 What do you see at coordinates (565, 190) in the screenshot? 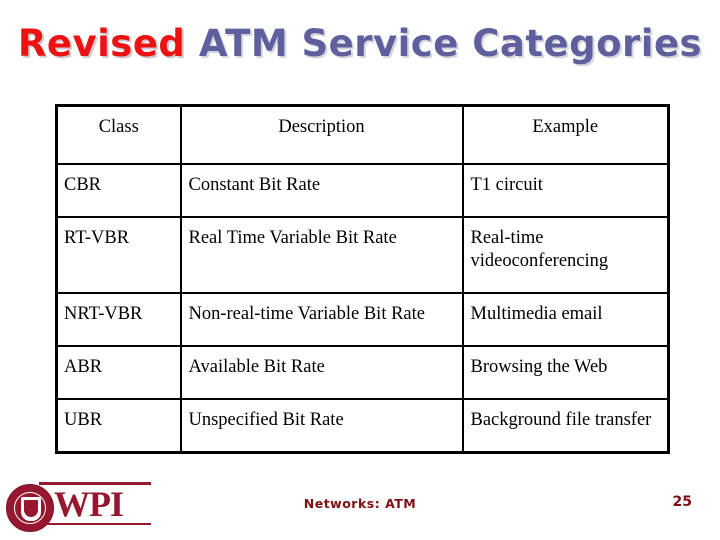
I see `cell-example: T1 circuit` at bounding box center [565, 190].